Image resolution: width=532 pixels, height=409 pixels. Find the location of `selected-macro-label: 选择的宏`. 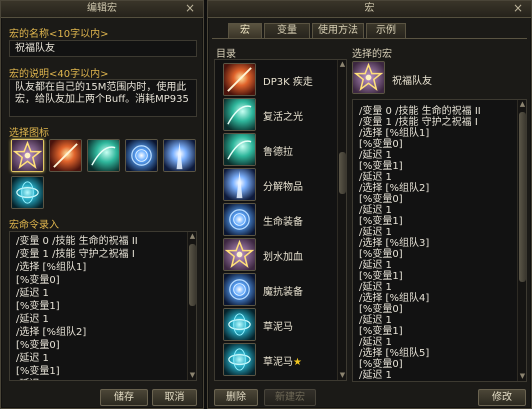

selected-macro-label: 选择的宏 is located at coordinates (372, 54).